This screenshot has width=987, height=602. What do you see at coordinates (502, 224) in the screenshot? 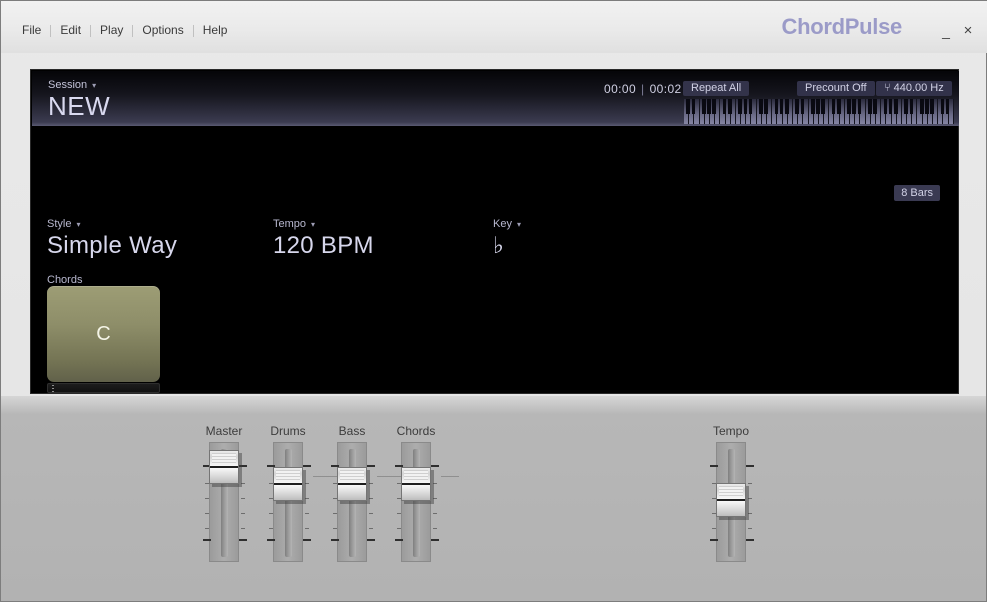
I see `key-label: Key` at bounding box center [502, 224].